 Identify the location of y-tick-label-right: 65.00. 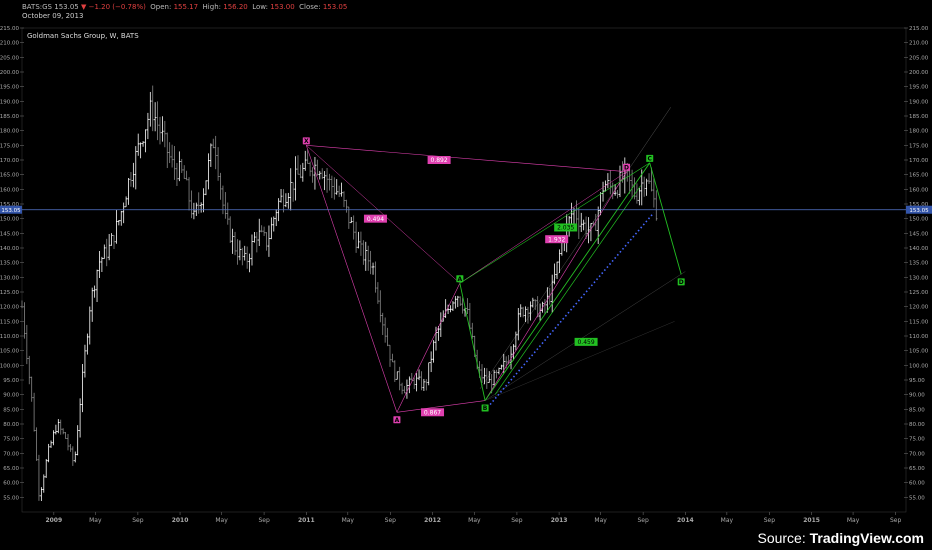
(917, 469).